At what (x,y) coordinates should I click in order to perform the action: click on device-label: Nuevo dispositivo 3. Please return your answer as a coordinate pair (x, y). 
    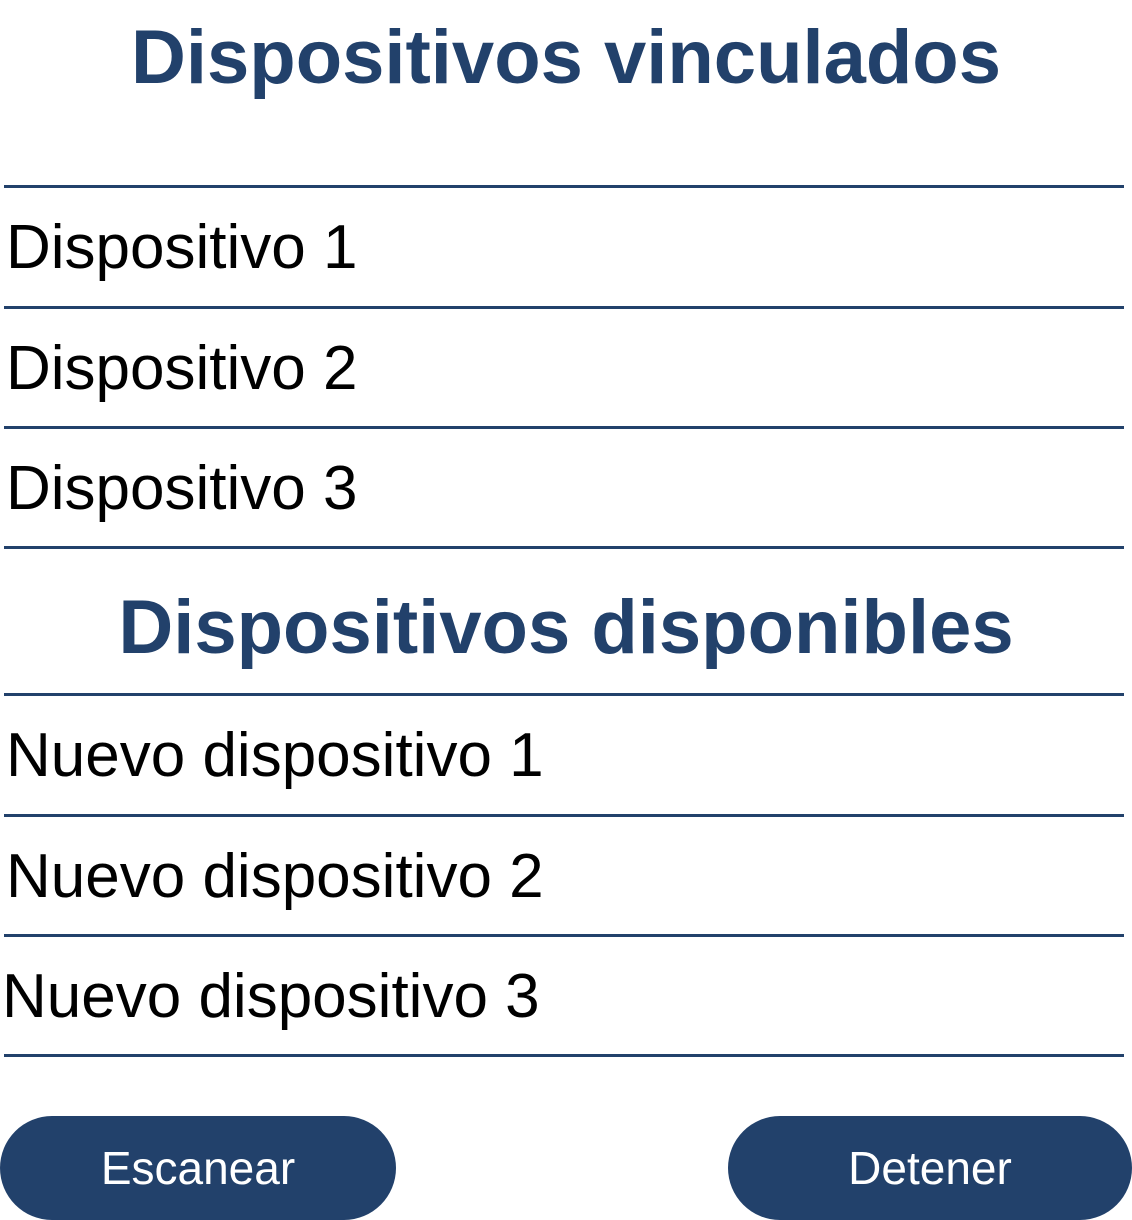
    Looking at the image, I should click on (271, 996).